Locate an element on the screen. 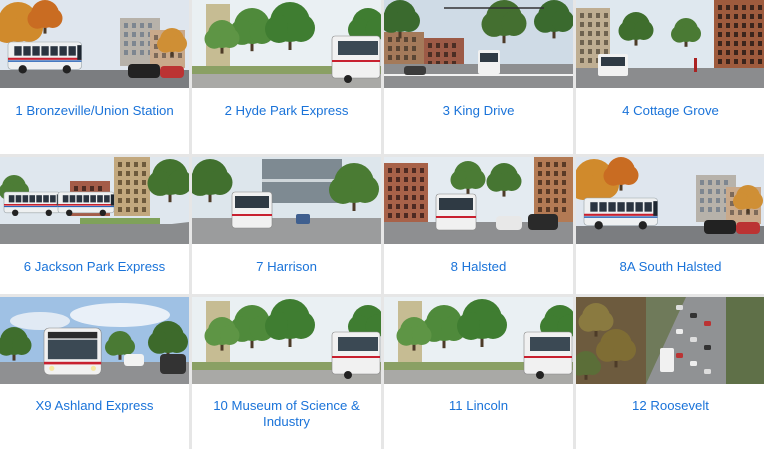  aerial-view-of-roadway is located at coordinates (670, 340).